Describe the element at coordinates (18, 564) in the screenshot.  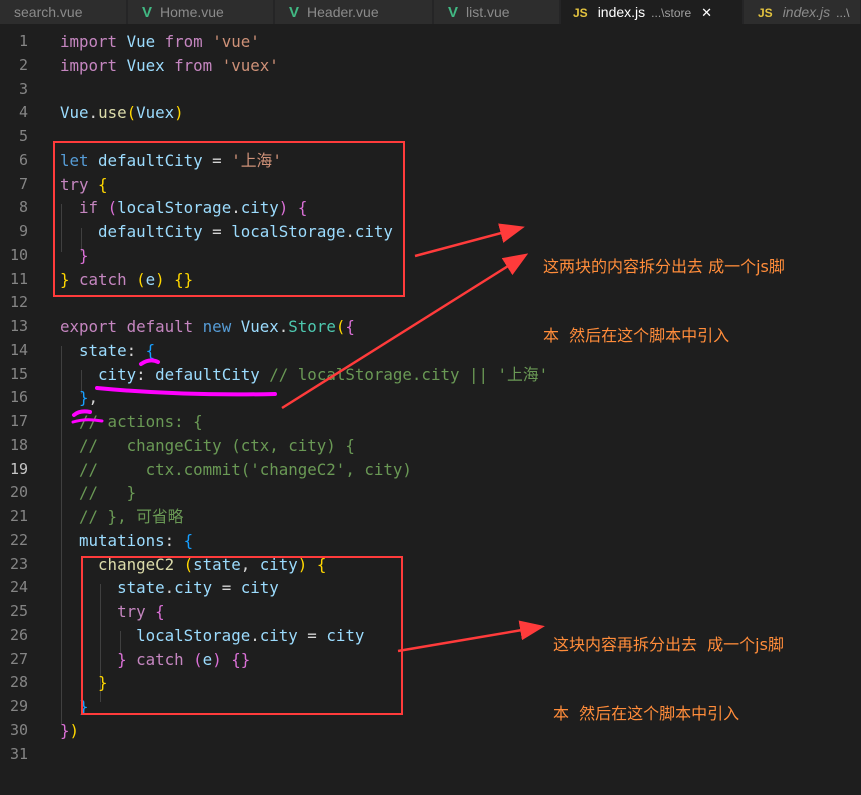
I see `line-number: 23` at that location.